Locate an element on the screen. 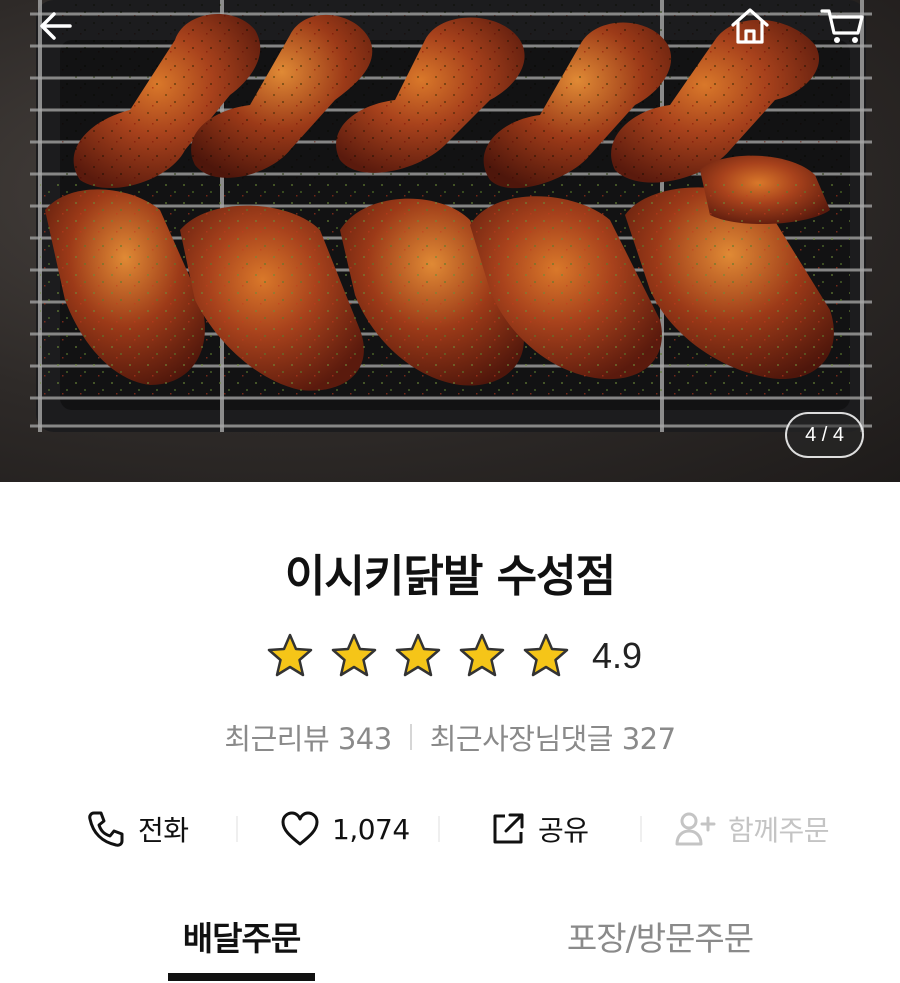  image-counter-badge: 4 / 4 is located at coordinates (824, 435).